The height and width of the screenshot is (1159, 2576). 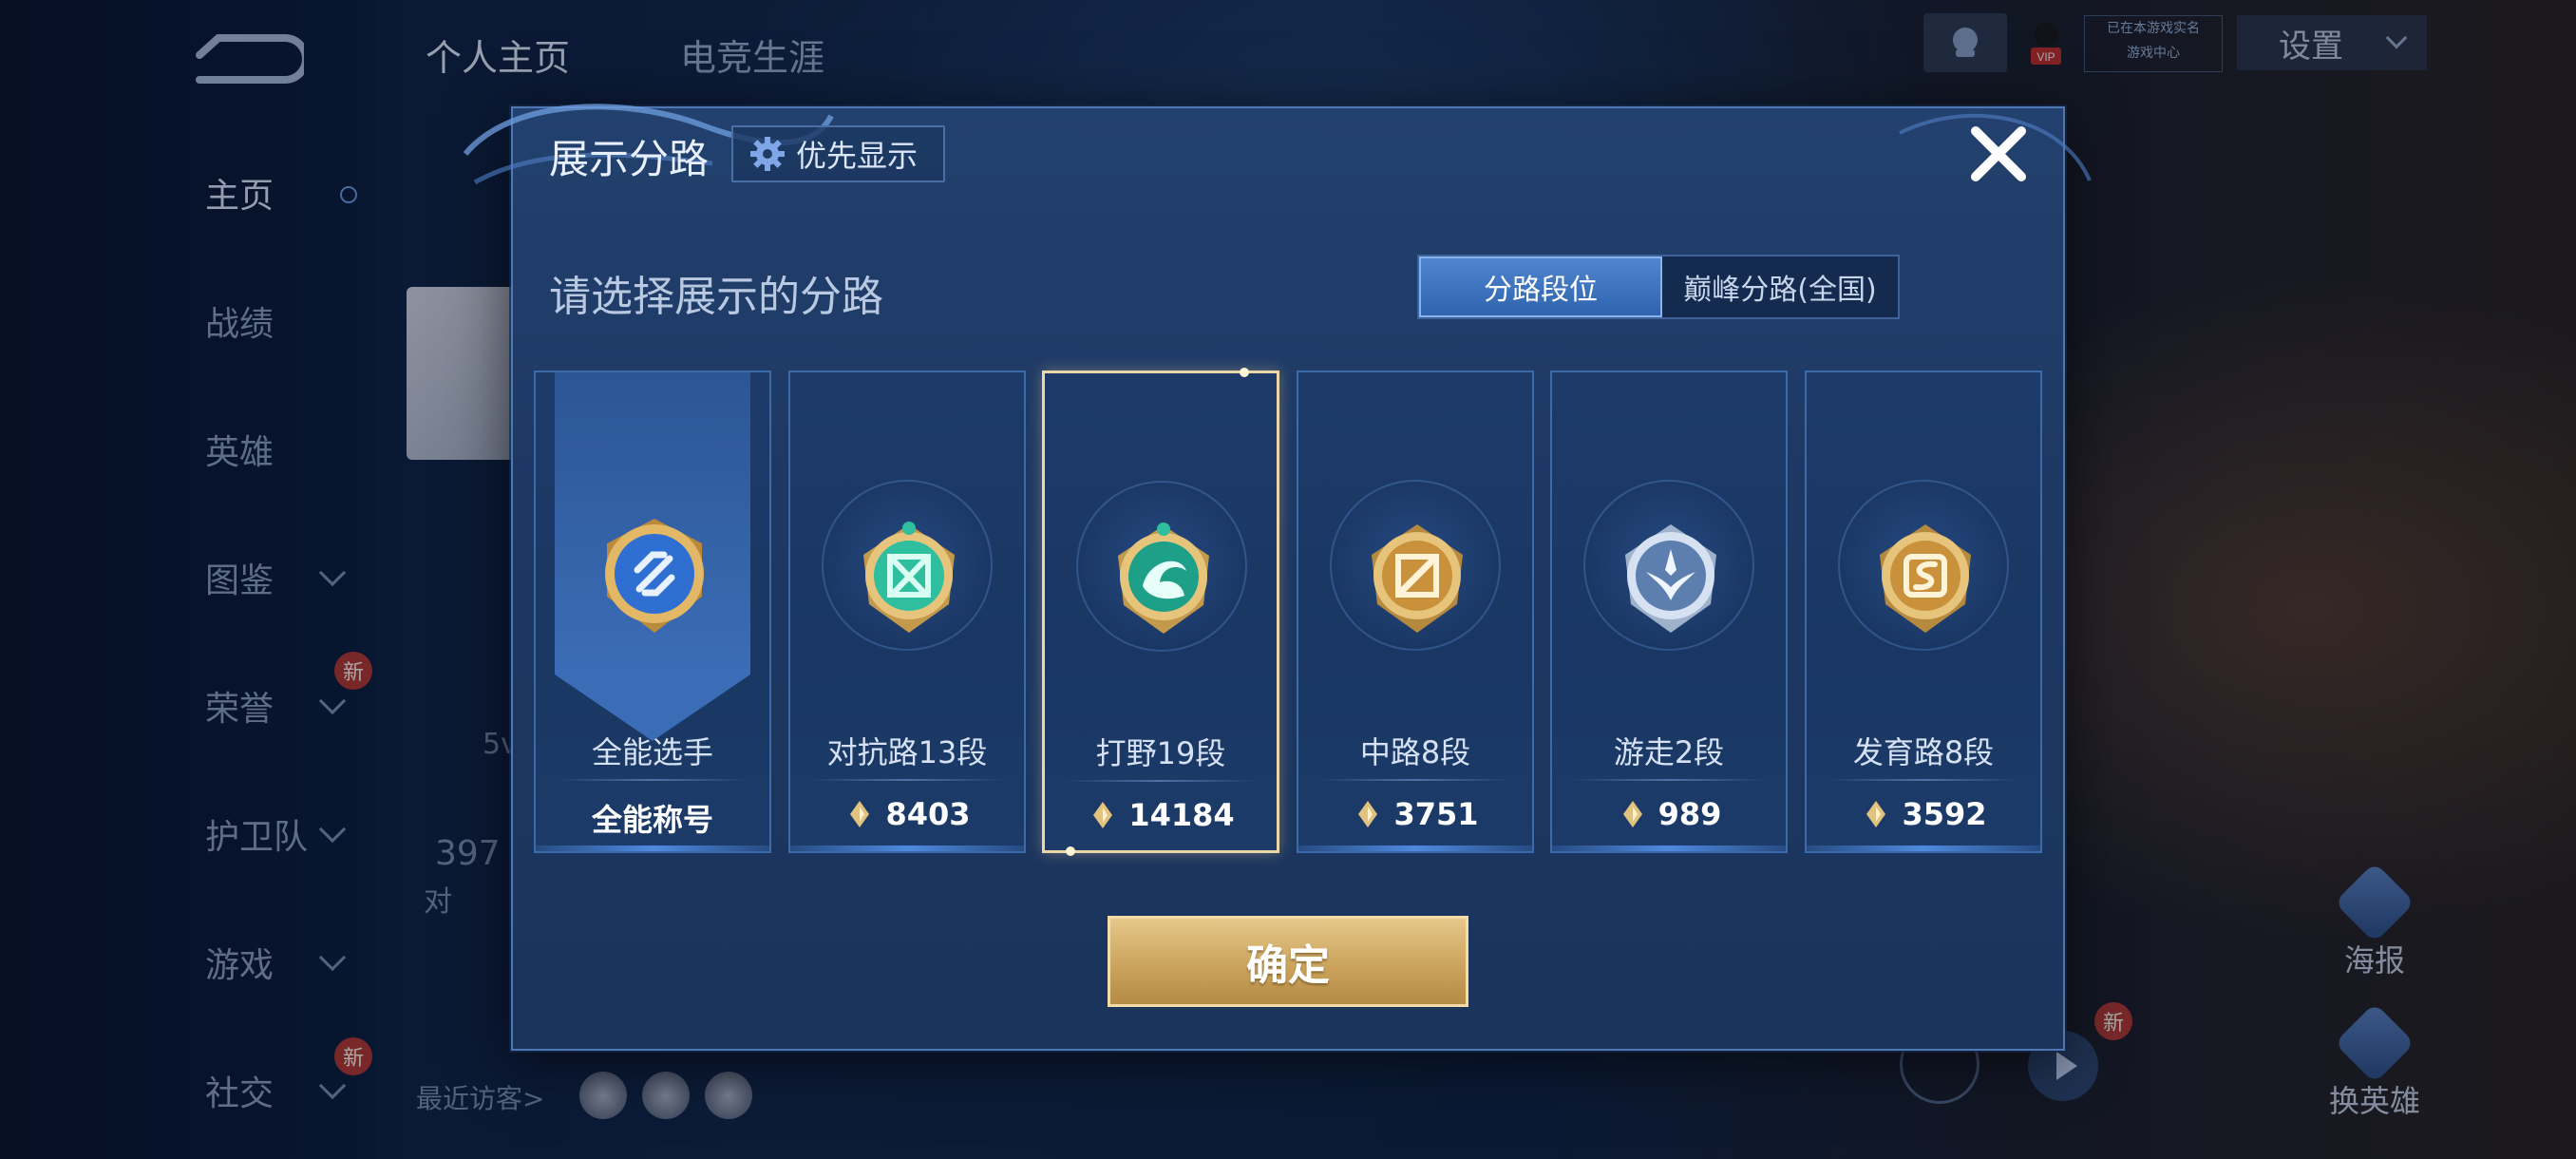 I want to click on lane-value: 全能称号, so click(x=652, y=820).